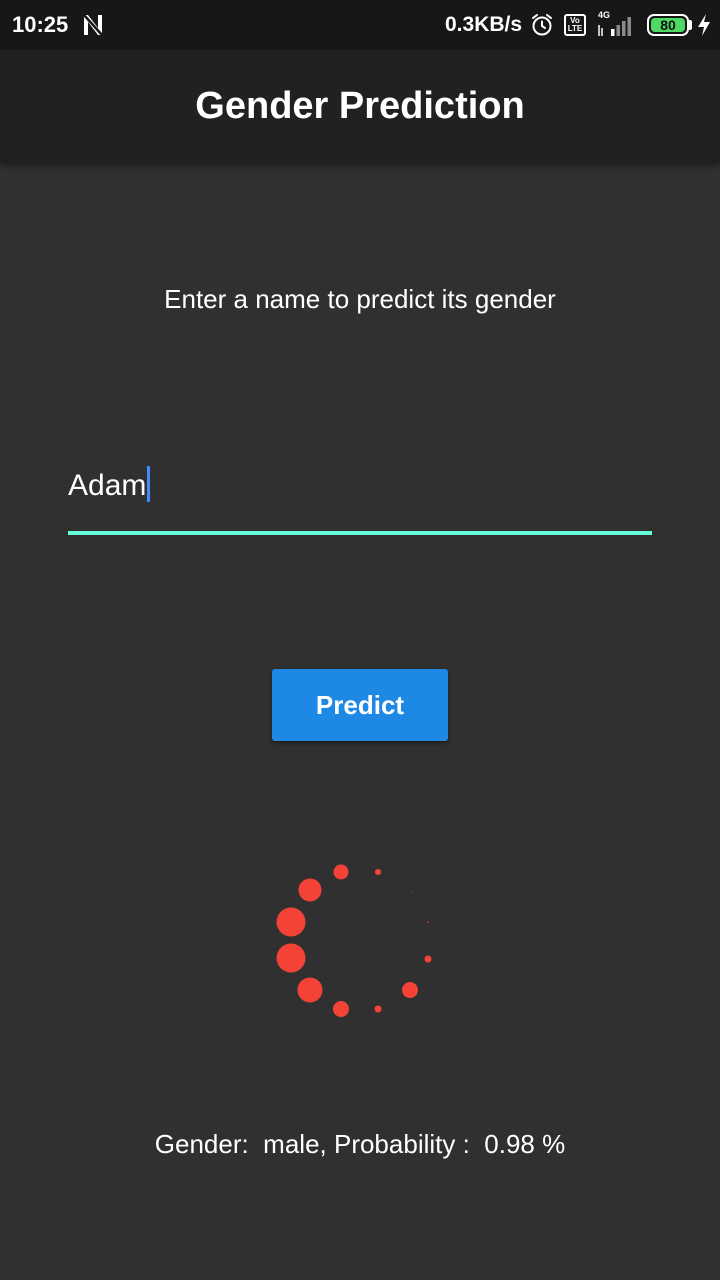  I want to click on result-text: Gender: male, Probability : 0.98 %, so click(360, 1144).